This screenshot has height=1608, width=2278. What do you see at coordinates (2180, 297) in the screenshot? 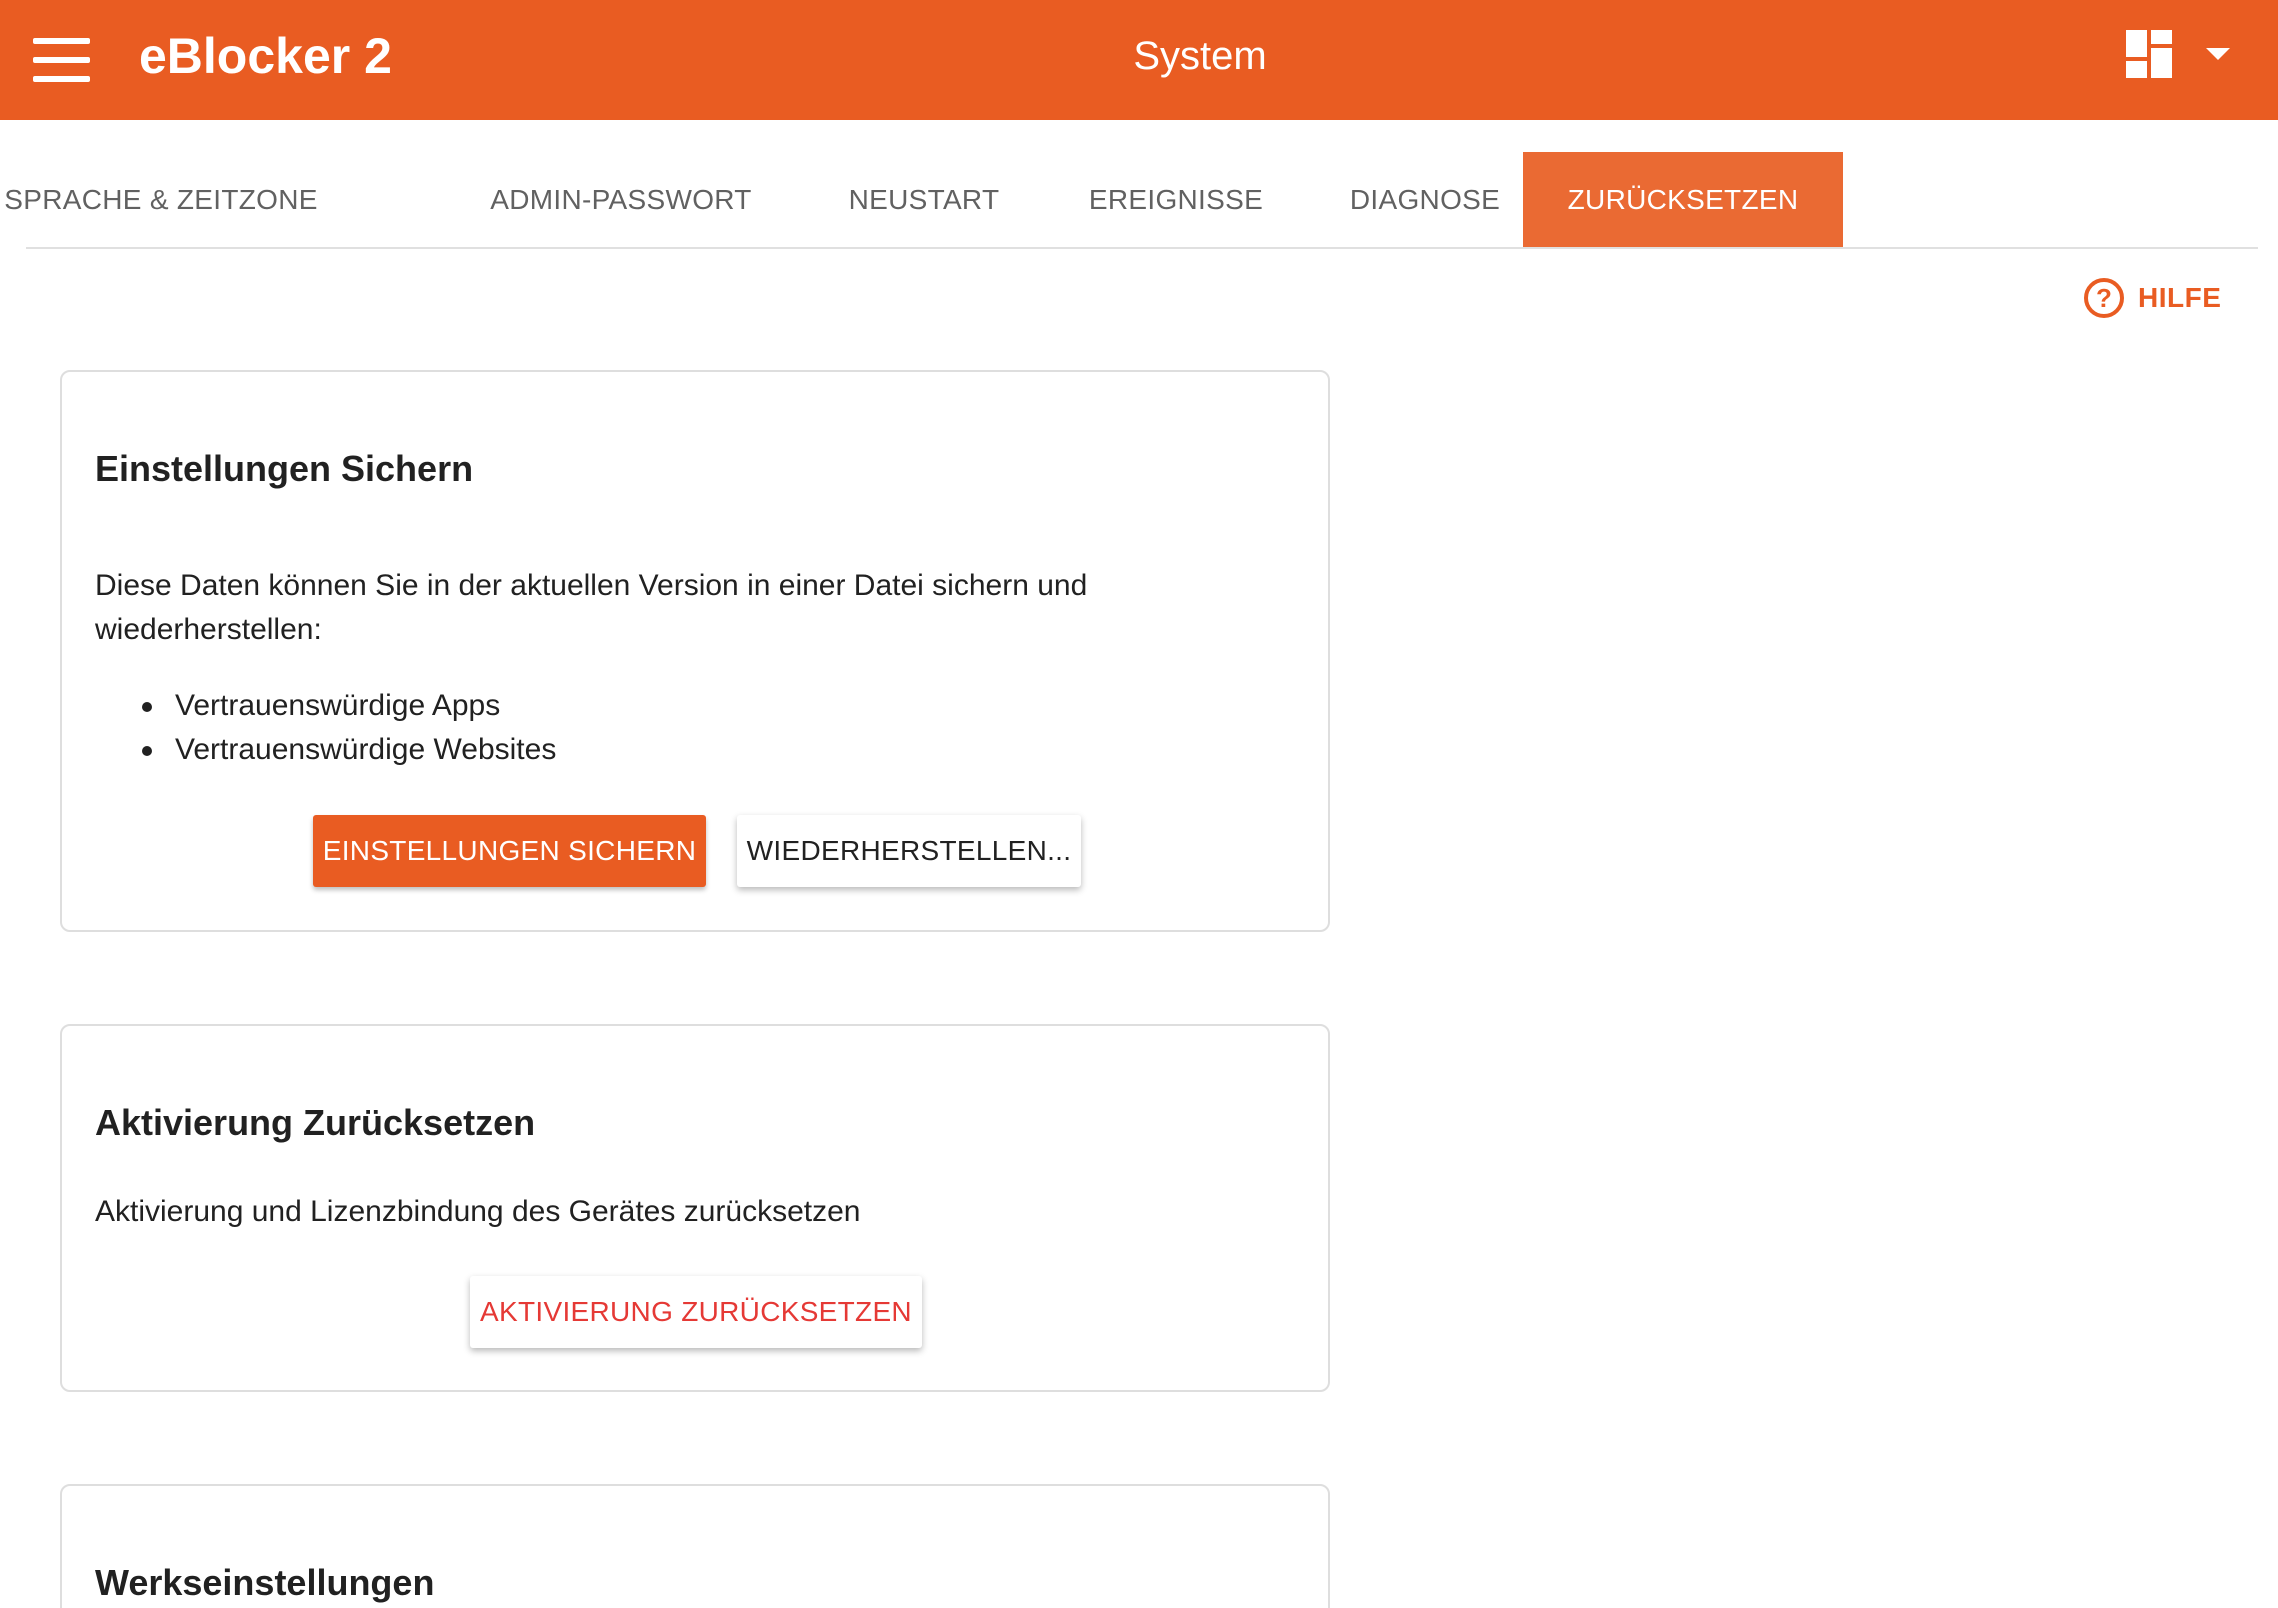
I see `help-label: HILFE` at bounding box center [2180, 297].